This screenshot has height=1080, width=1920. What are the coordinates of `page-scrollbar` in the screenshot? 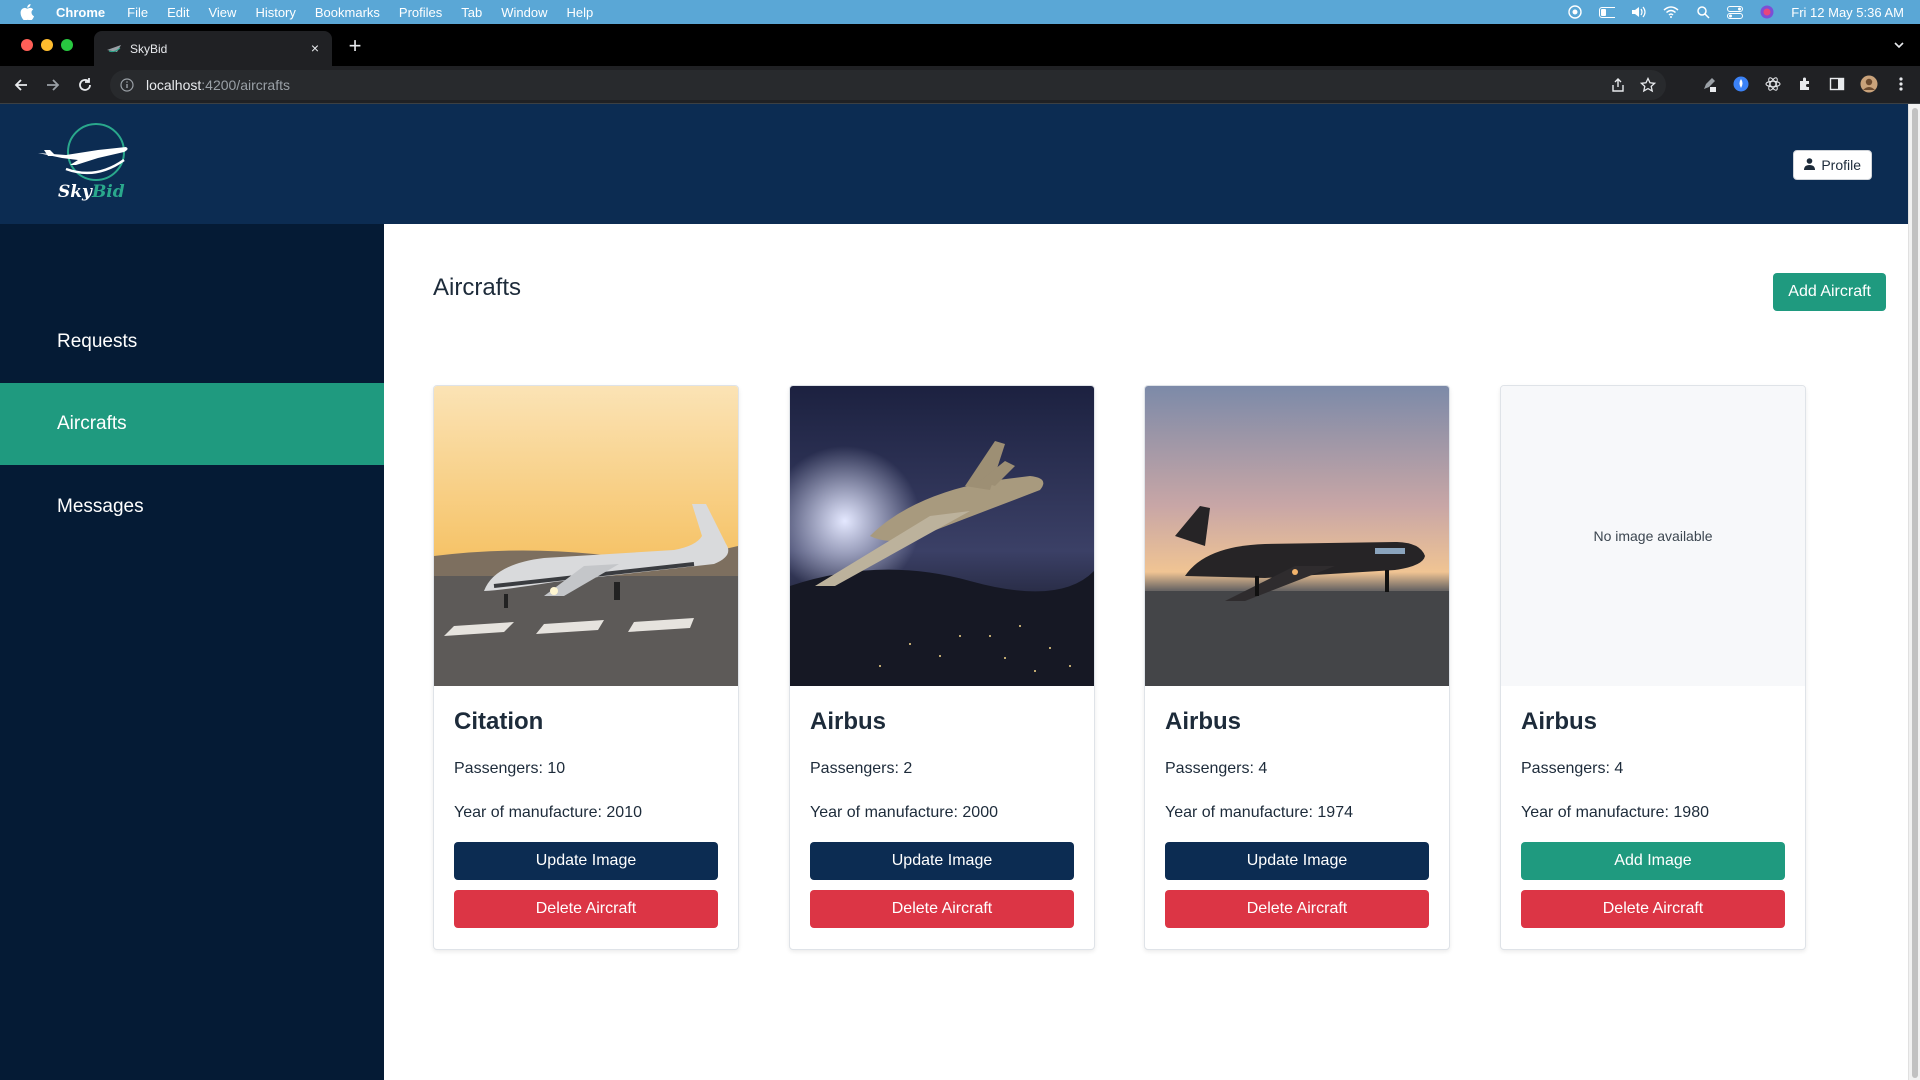 It's located at (1914, 592).